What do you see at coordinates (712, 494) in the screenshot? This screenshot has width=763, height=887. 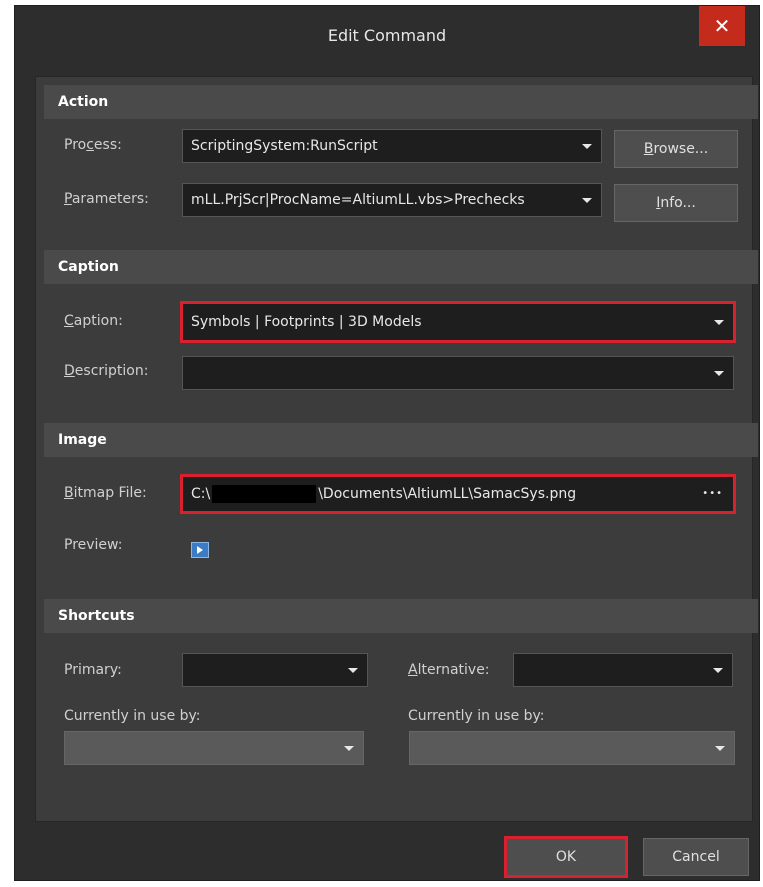 I see `ellipsis-icon: •••` at bounding box center [712, 494].